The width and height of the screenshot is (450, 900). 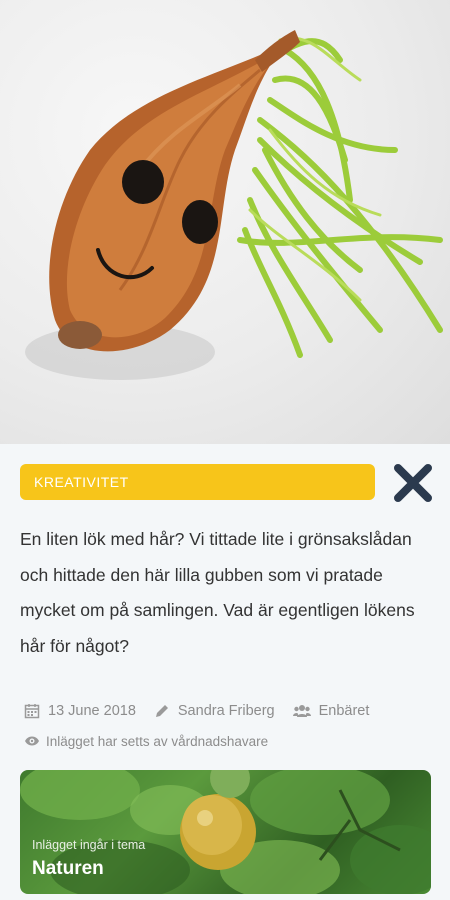 I want to click on post-group: Enbäret, so click(x=331, y=711).